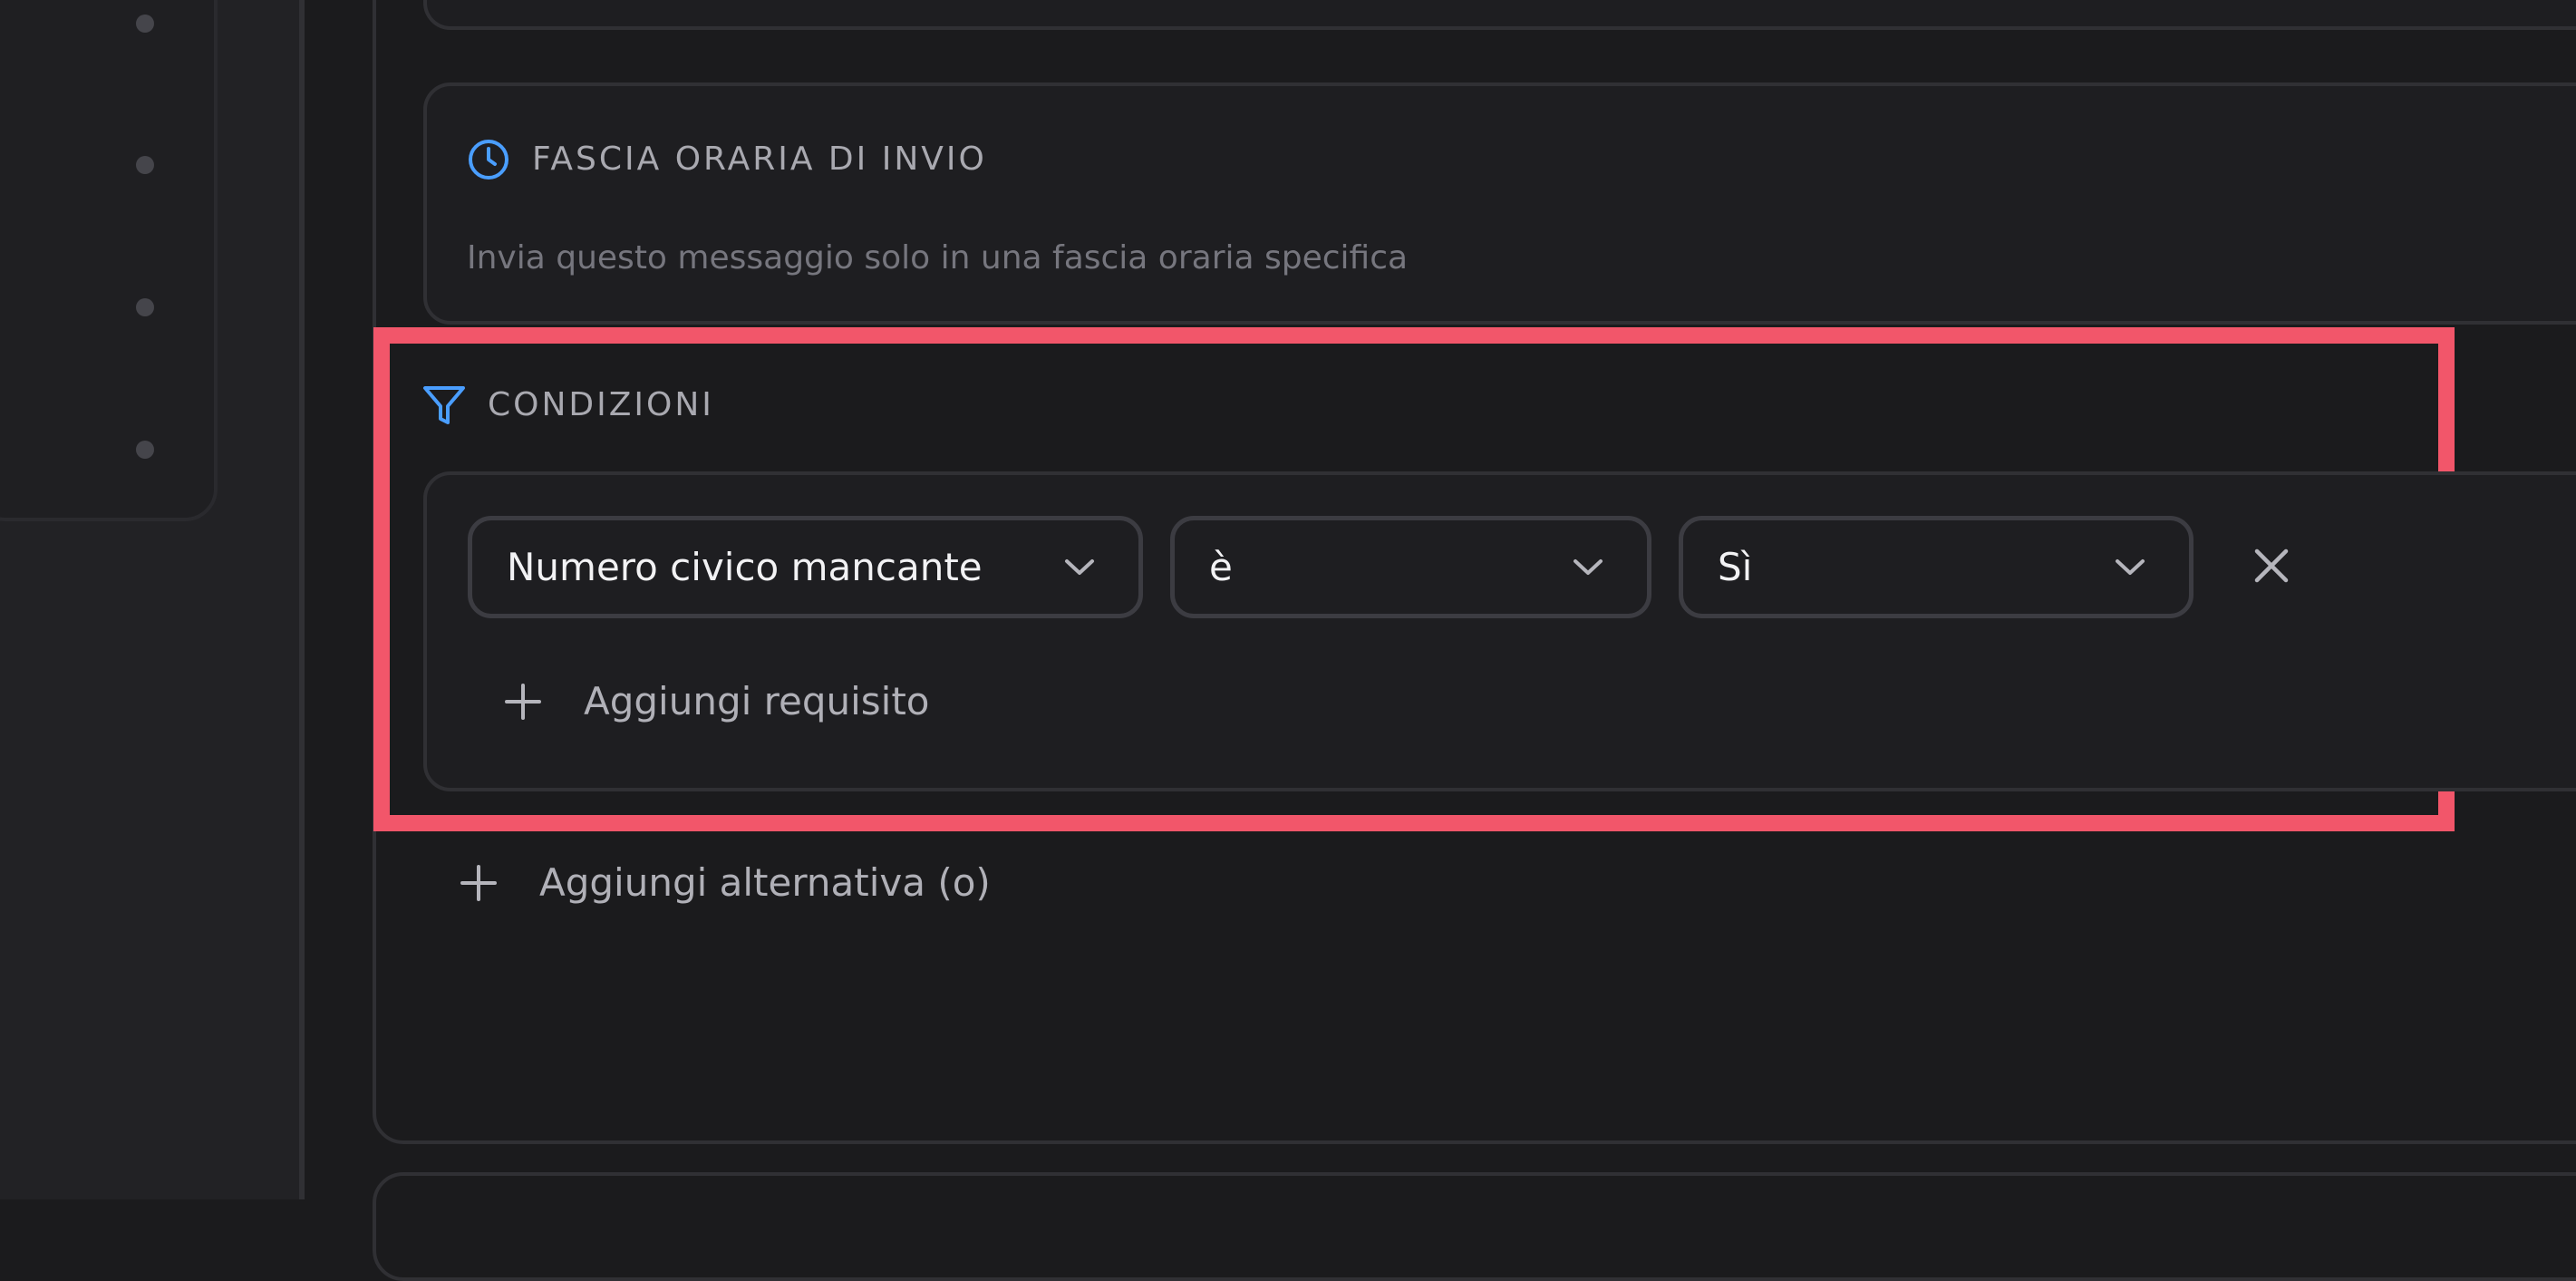 The image size is (2576, 1281). Describe the element at coordinates (1221, 567) in the screenshot. I see `condition-operator-value: è` at that location.